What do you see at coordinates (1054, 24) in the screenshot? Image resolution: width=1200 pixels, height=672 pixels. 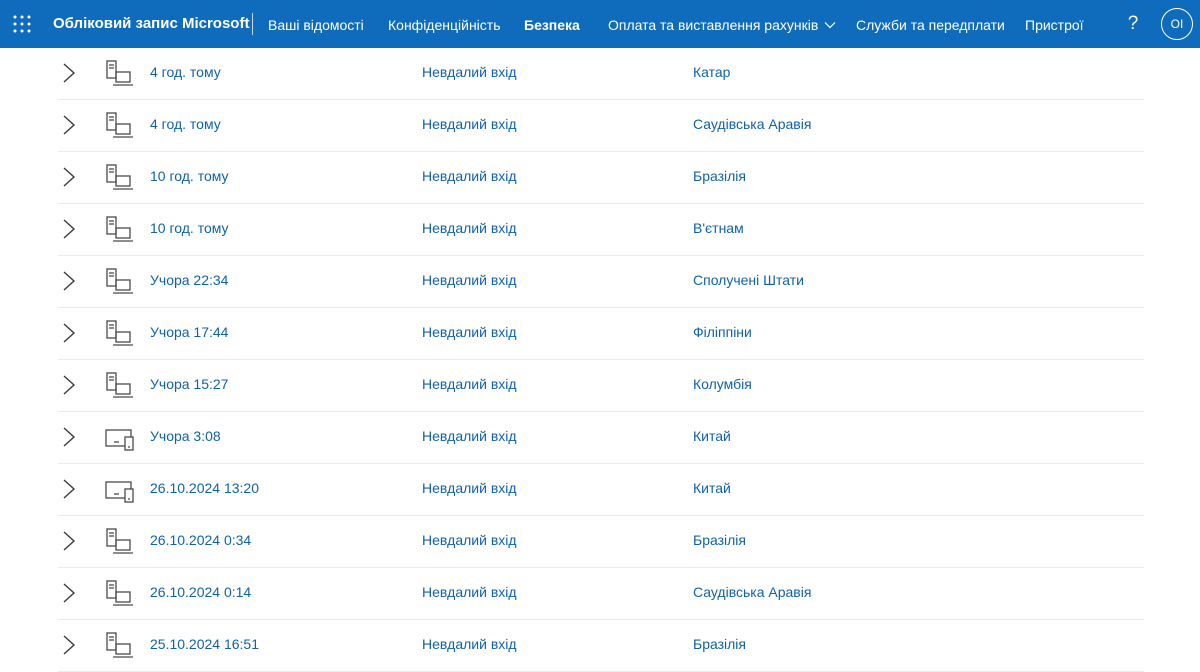 I see `nav-devices: Пристрої` at bounding box center [1054, 24].